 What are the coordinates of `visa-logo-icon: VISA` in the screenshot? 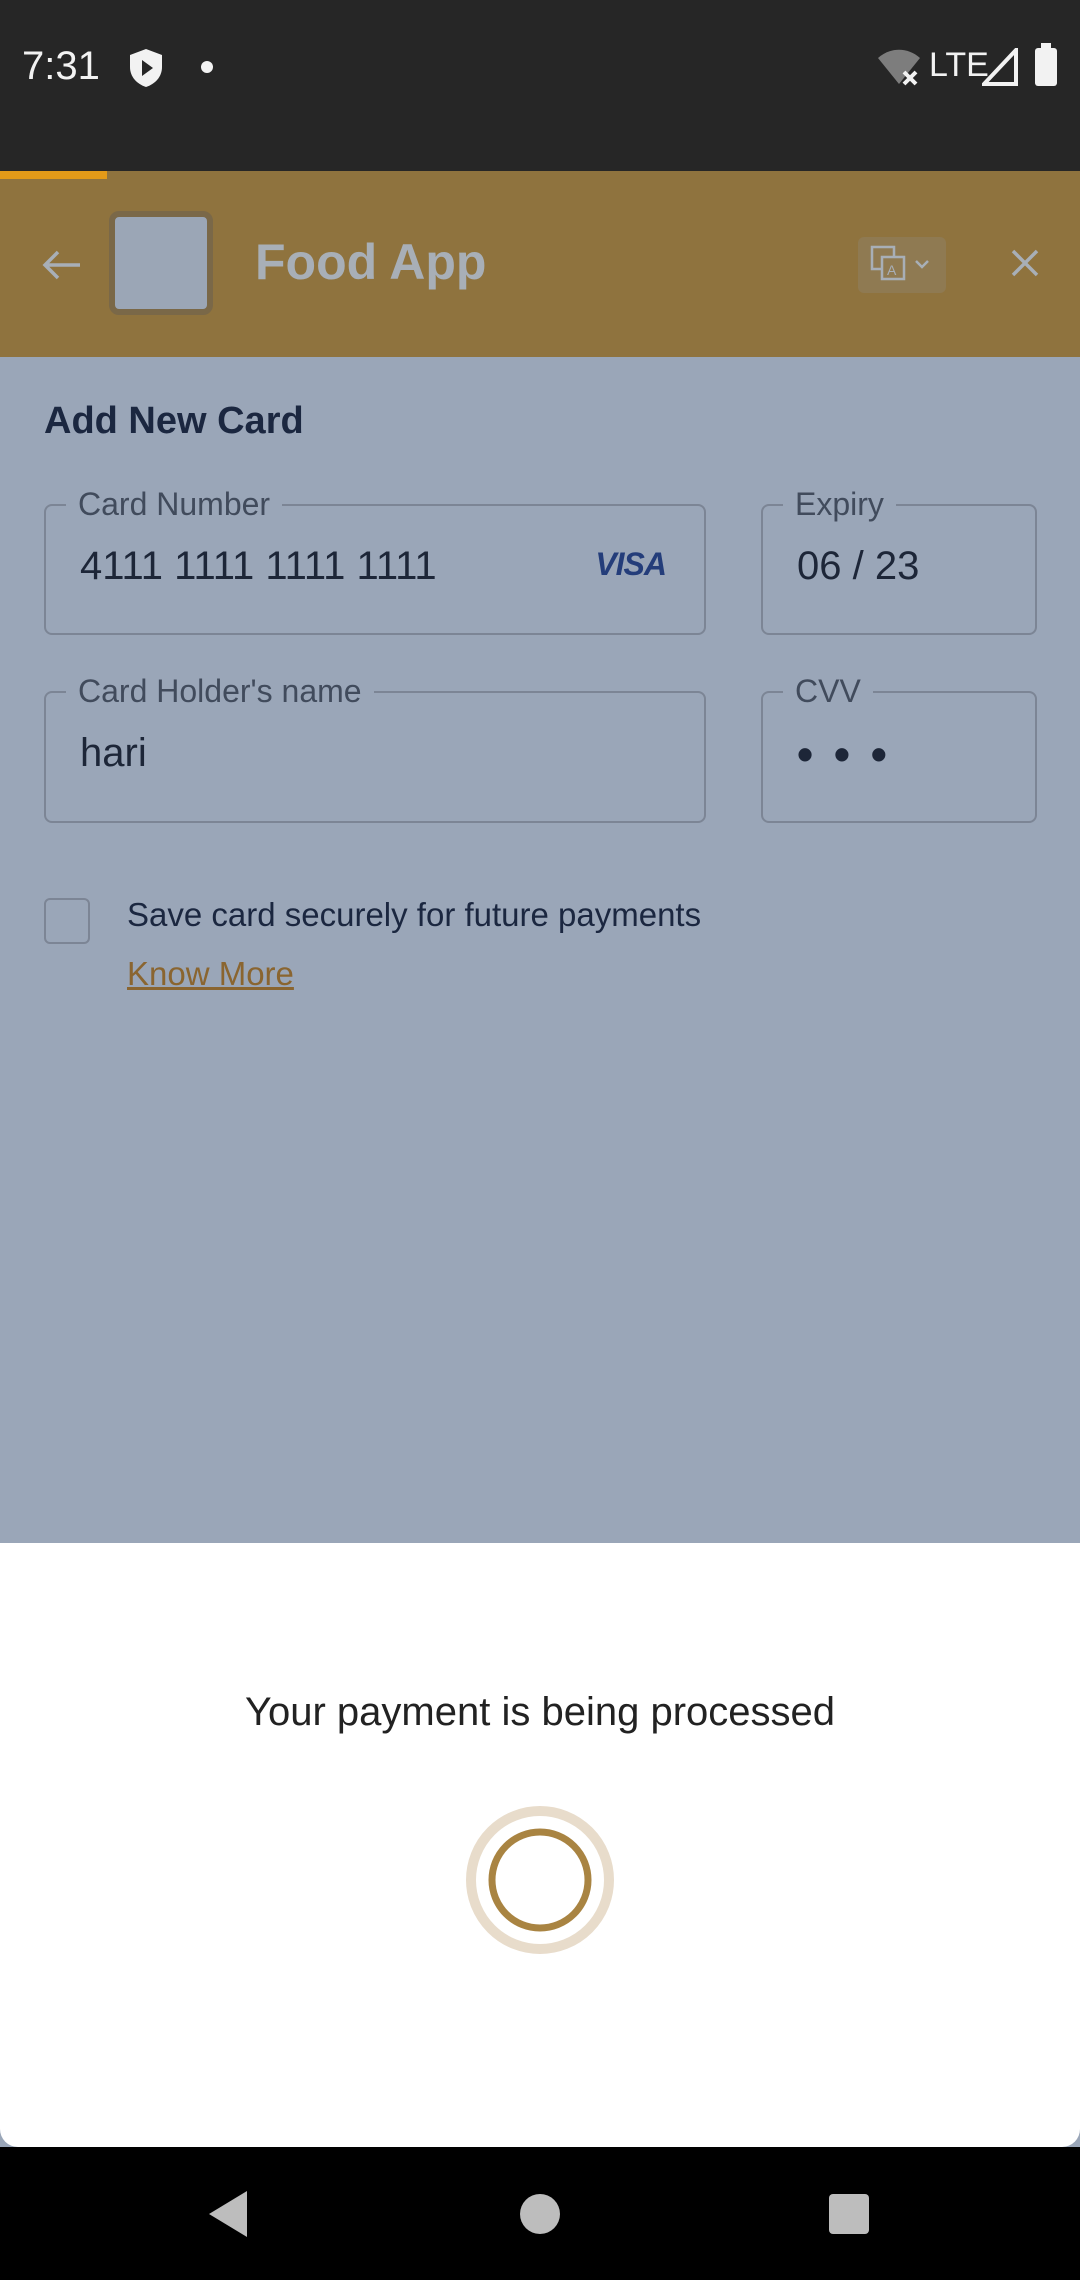 It's located at (631, 564).